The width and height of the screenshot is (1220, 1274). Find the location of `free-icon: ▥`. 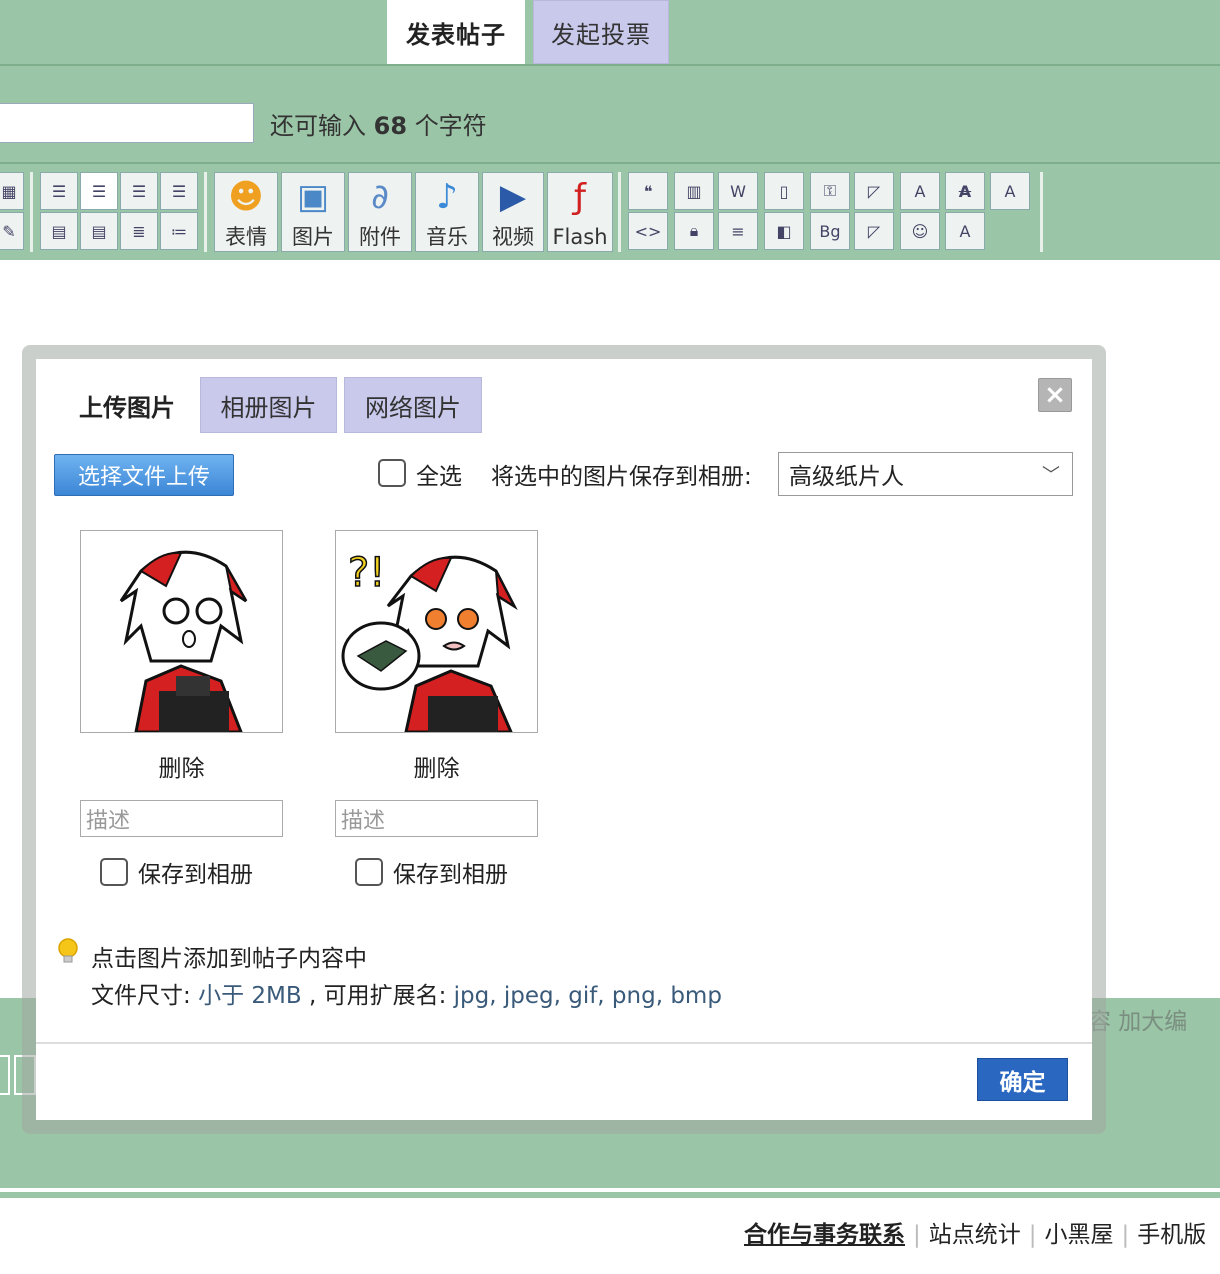

free-icon: ▥ is located at coordinates (694, 191).